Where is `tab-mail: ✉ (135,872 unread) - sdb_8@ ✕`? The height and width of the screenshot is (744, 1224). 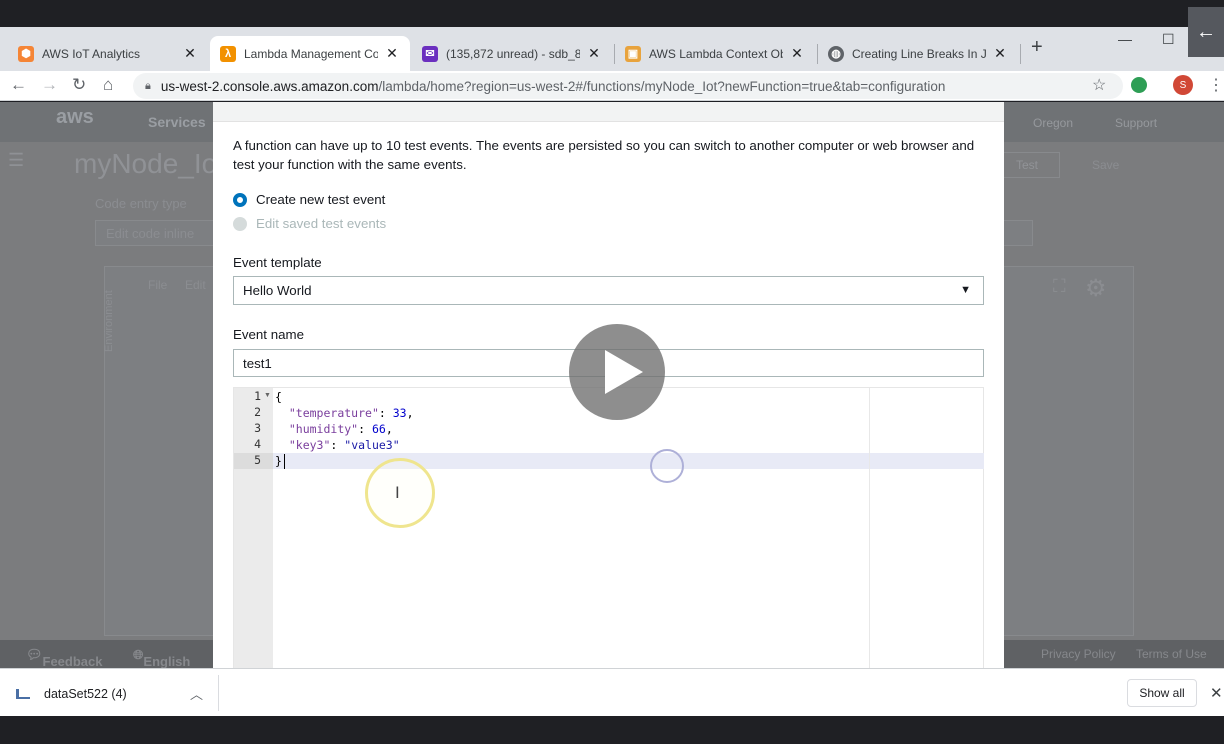
tab-mail: ✉ (135,872 unread) - sdb_8@ ✕ is located at coordinates (512, 53).